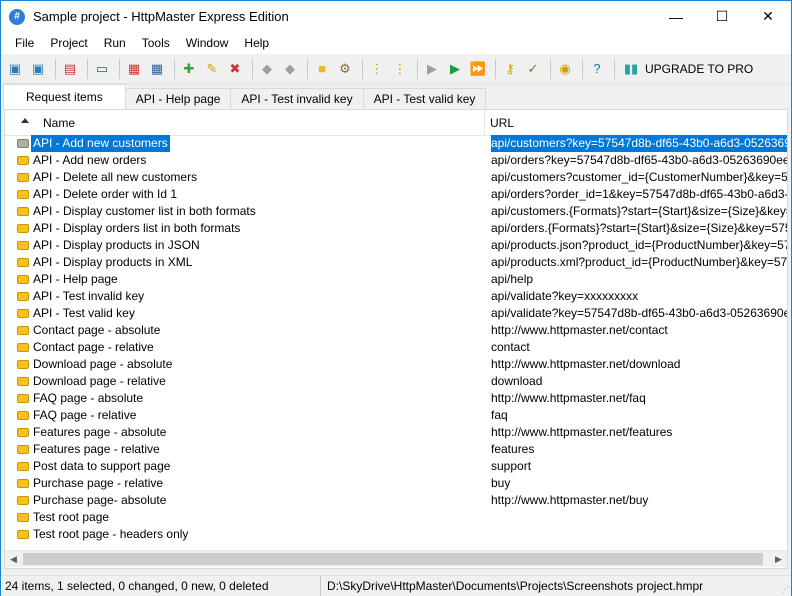 The height and width of the screenshot is (596, 792). What do you see at coordinates (100, 143) in the screenshot?
I see `item-name: API - Add new customers` at bounding box center [100, 143].